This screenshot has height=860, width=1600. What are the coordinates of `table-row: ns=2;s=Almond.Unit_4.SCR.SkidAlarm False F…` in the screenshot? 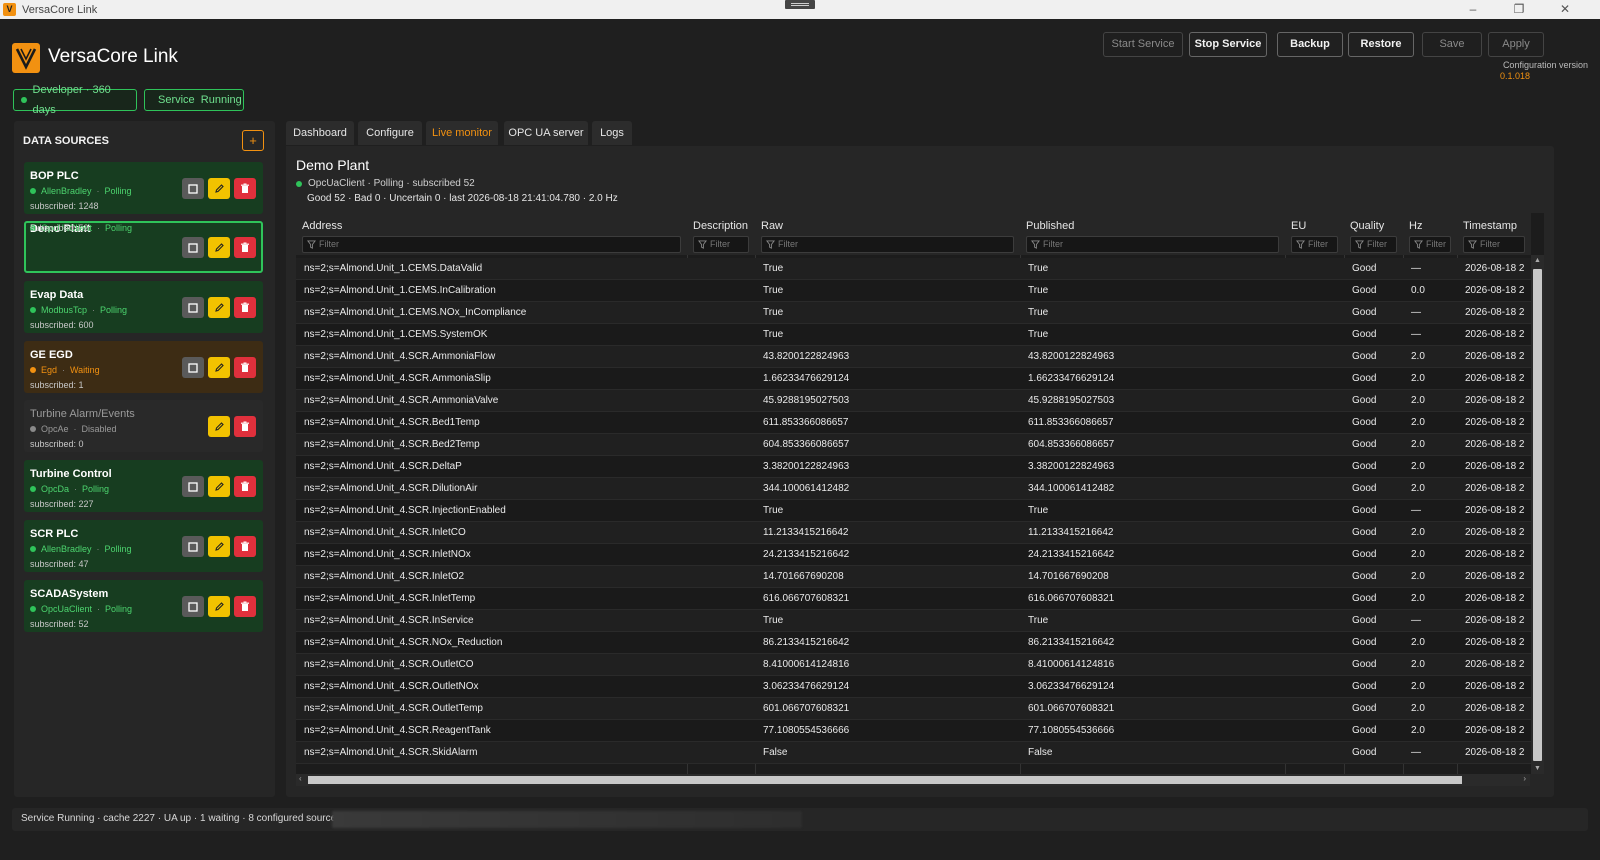 It's located at (913, 753).